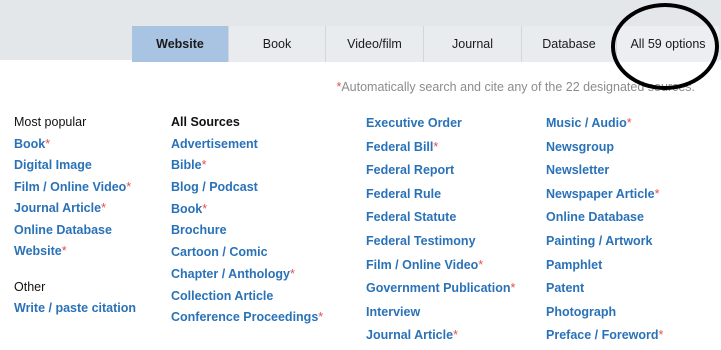  I want to click on source-option: Cartoon / Comic, so click(247, 254).